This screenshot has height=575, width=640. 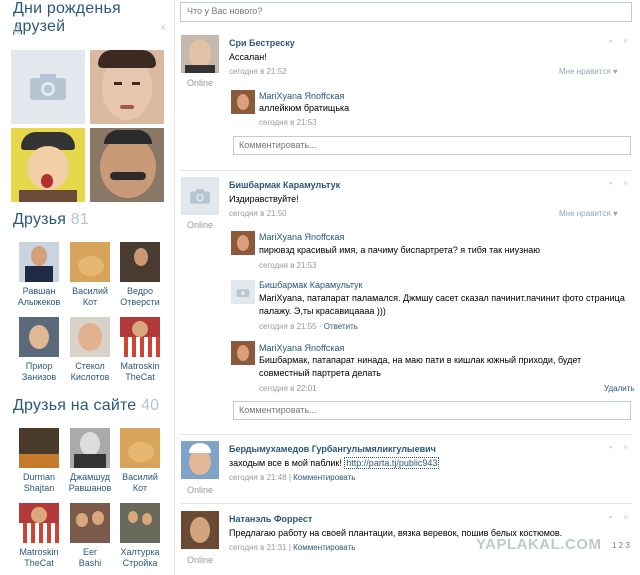 I want to click on post-author: Бишбармак Карамультук, so click(x=284, y=185).